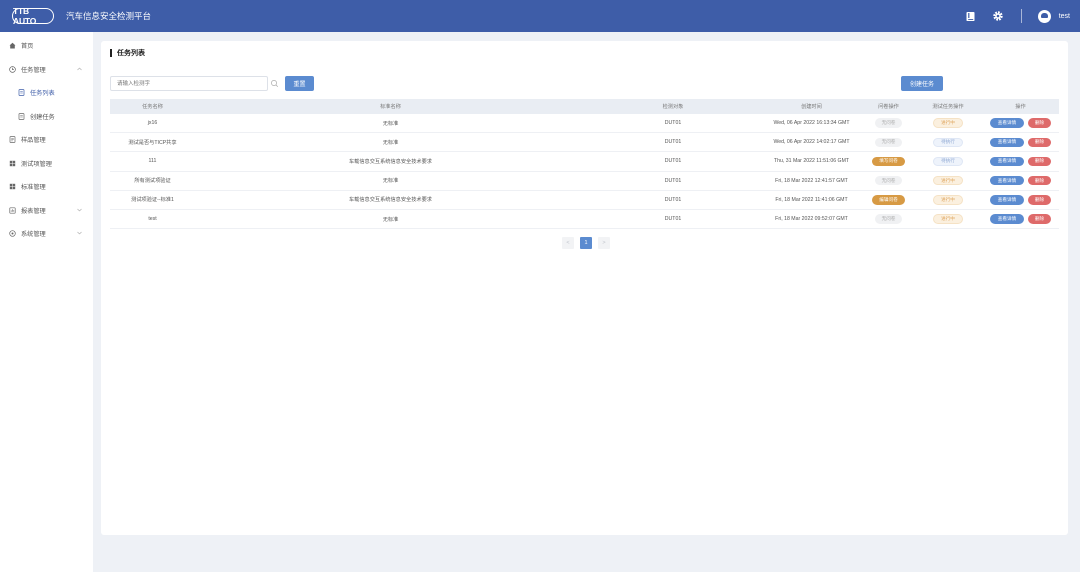 The height and width of the screenshot is (572, 1080). Describe the element at coordinates (152, 219) in the screenshot. I see `task-name-cell: test` at that location.